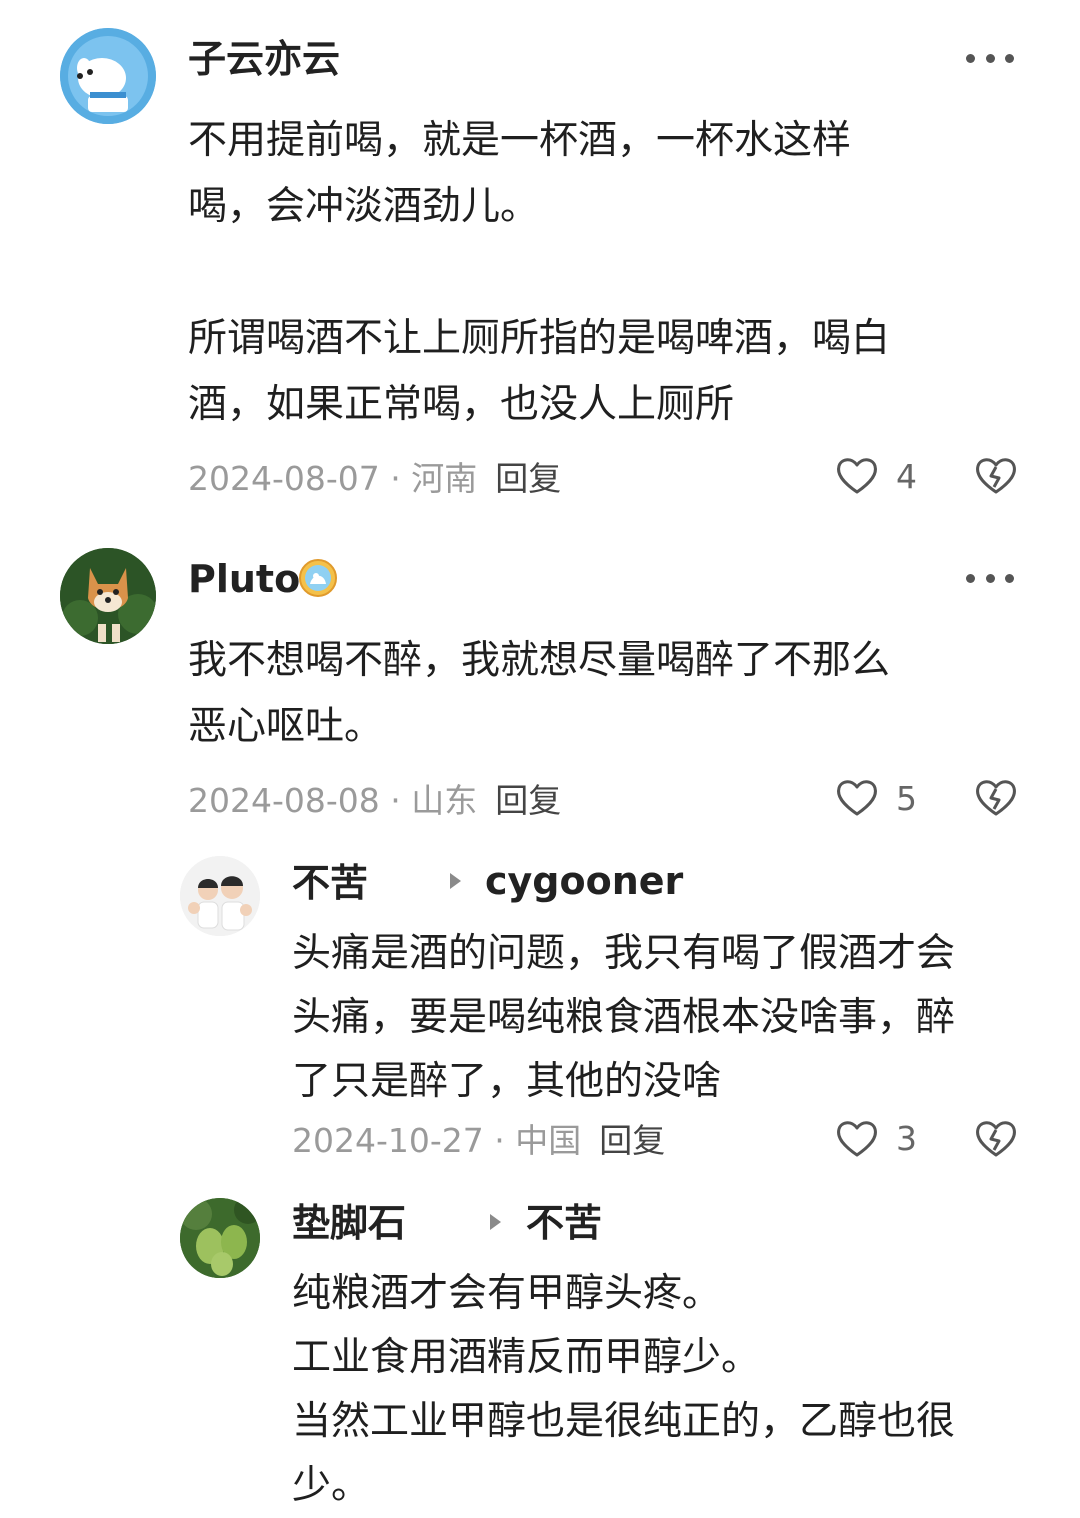  I want to click on dog-avatar-icon, so click(108, 76).